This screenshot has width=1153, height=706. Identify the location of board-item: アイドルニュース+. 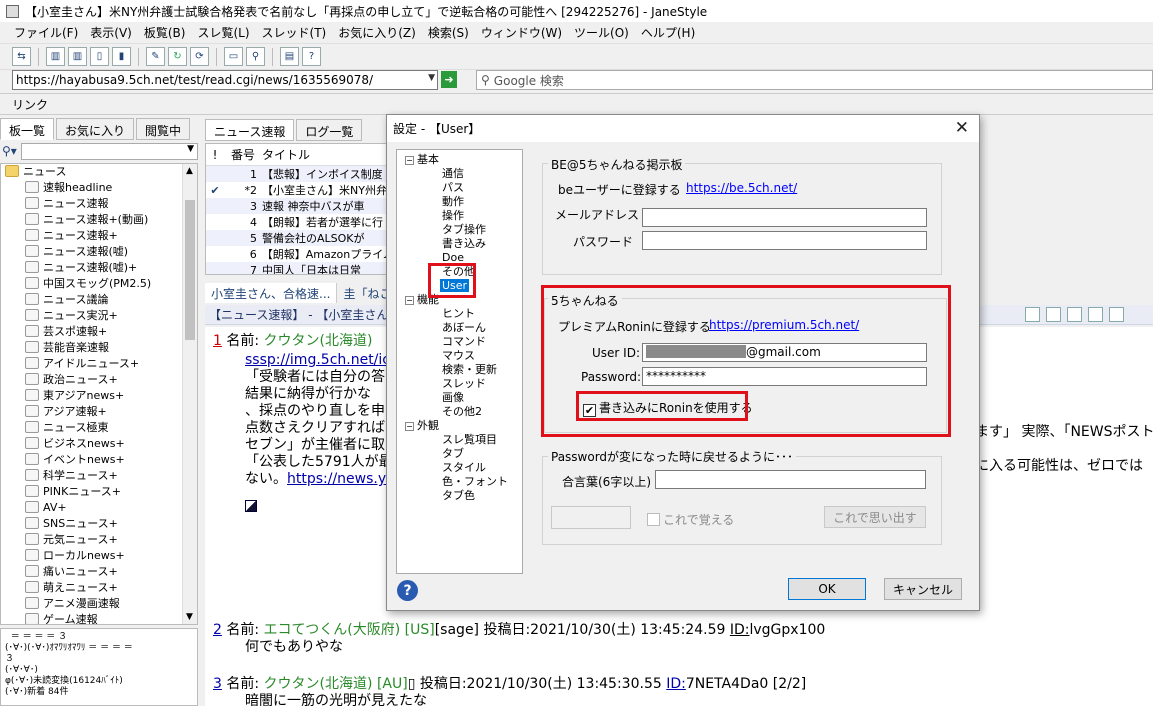
(104, 364).